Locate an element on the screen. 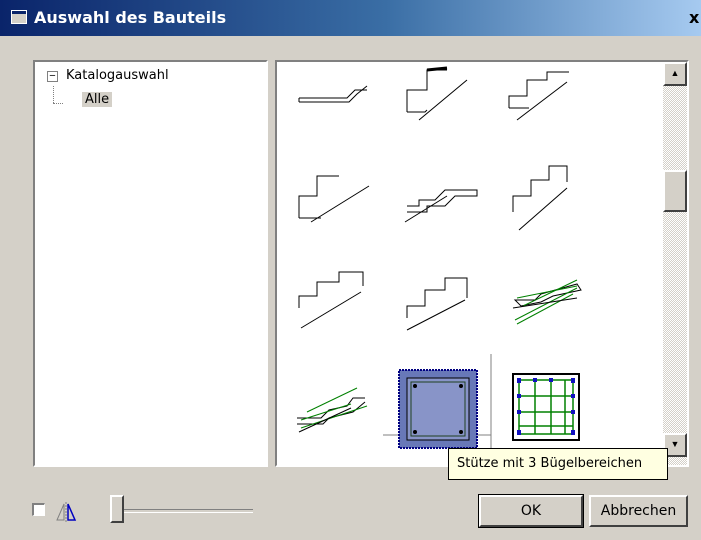 The image size is (701, 540). column-section-selected is located at coordinates (438, 409).